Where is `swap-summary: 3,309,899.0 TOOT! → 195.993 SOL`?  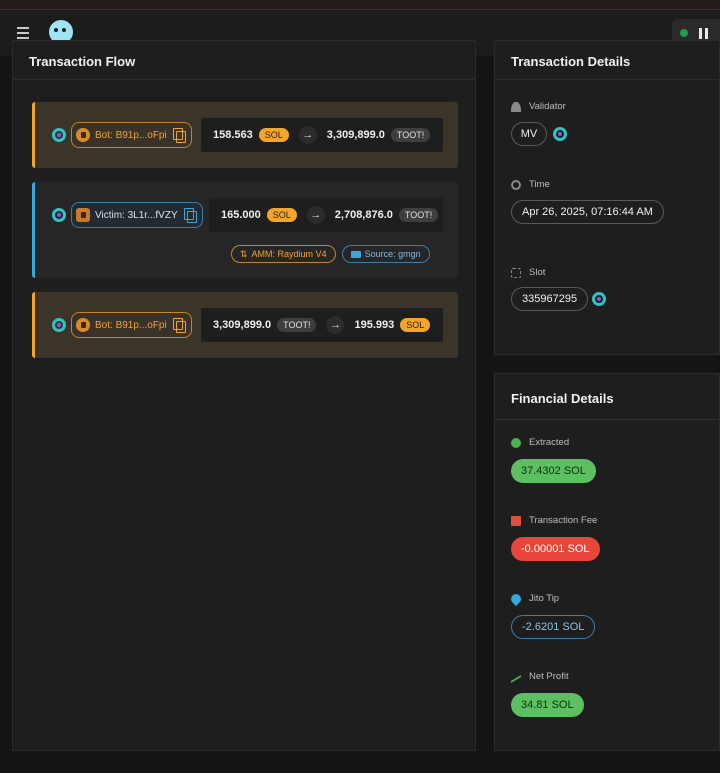
swap-summary: 3,309,899.0 TOOT! → 195.993 SOL is located at coordinates (322, 325).